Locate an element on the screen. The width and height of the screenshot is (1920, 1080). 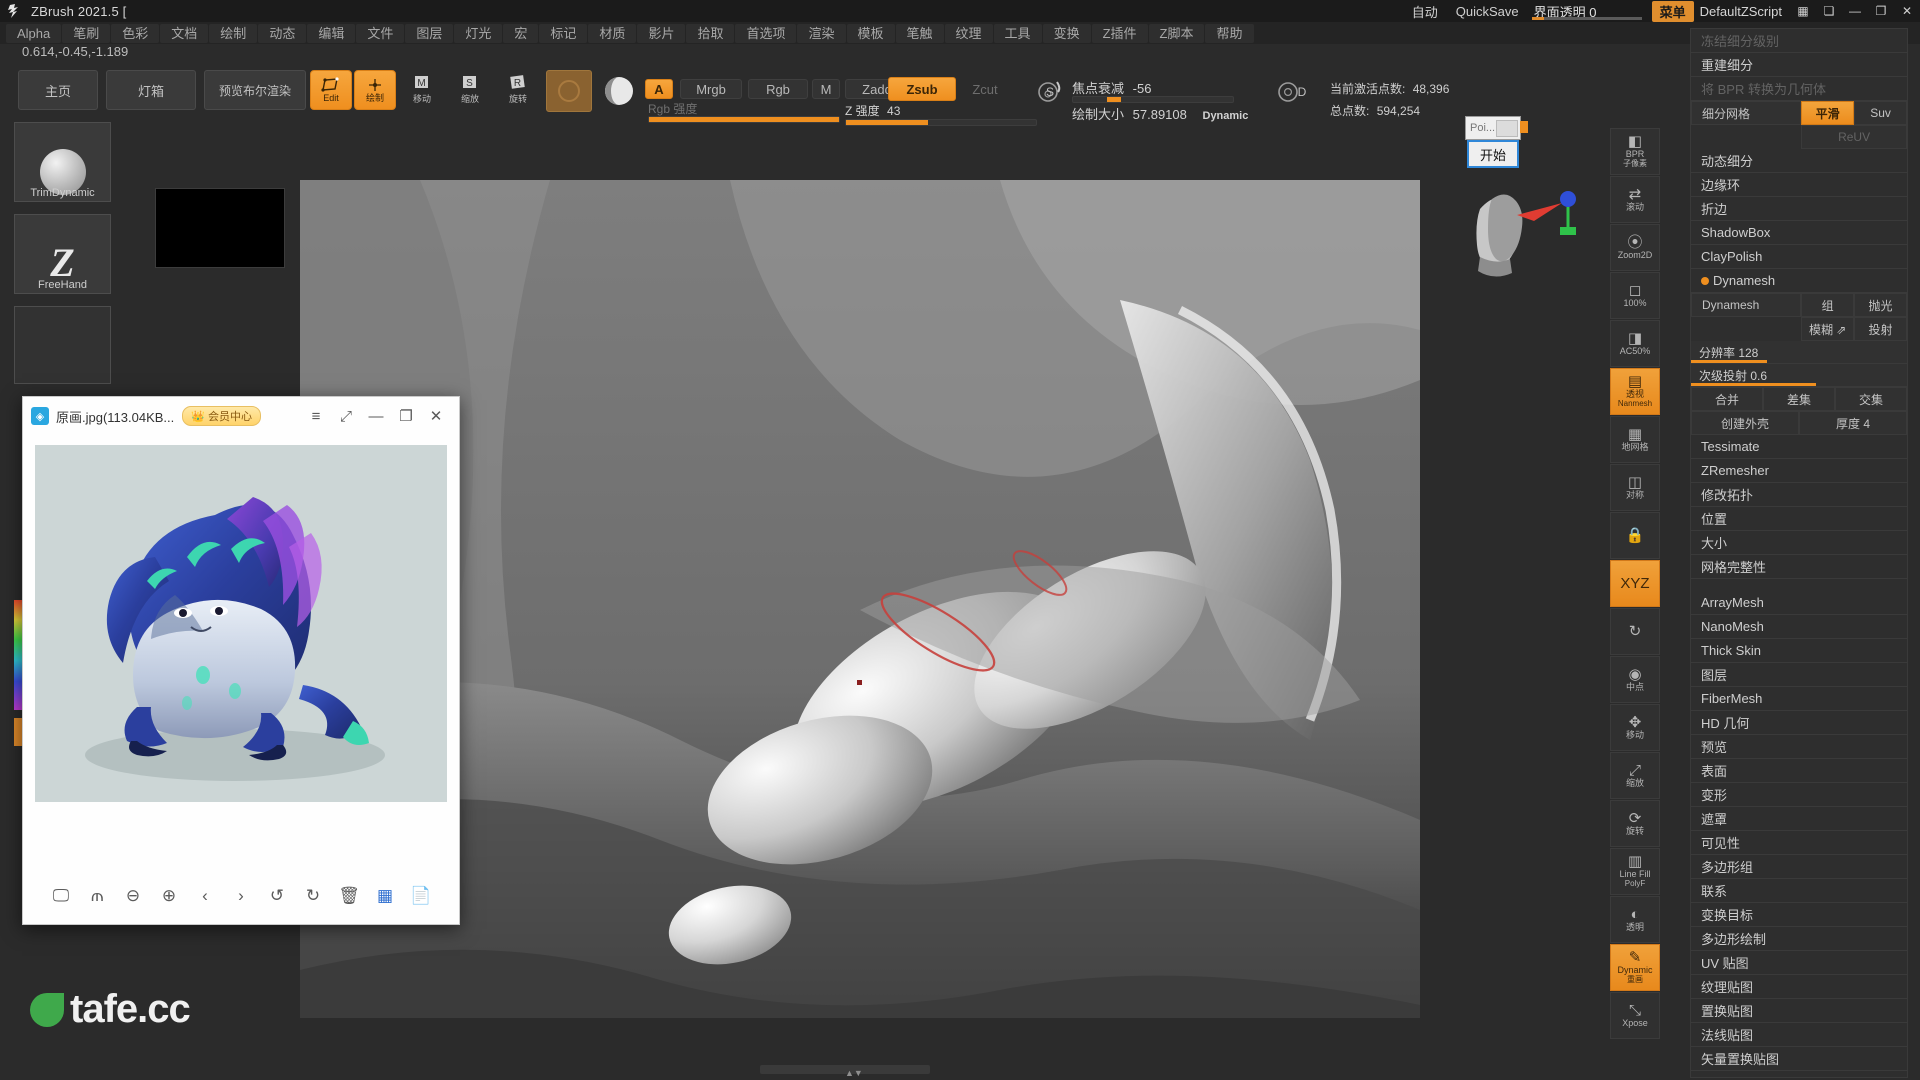
tool-item-纹理贴图: 纹理贴图 is located at coordinates (1799, 987).